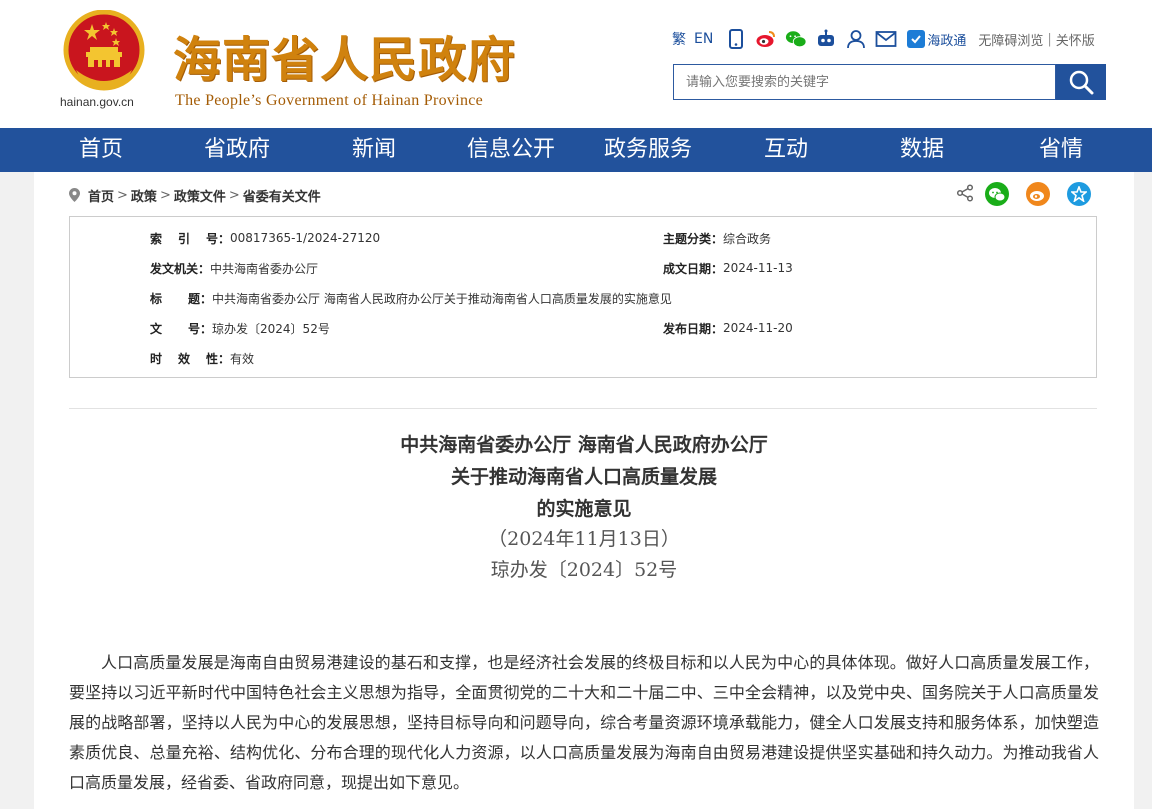  I want to click on meta-docno-value: 琼办发〔2024〕52号, so click(271, 328).